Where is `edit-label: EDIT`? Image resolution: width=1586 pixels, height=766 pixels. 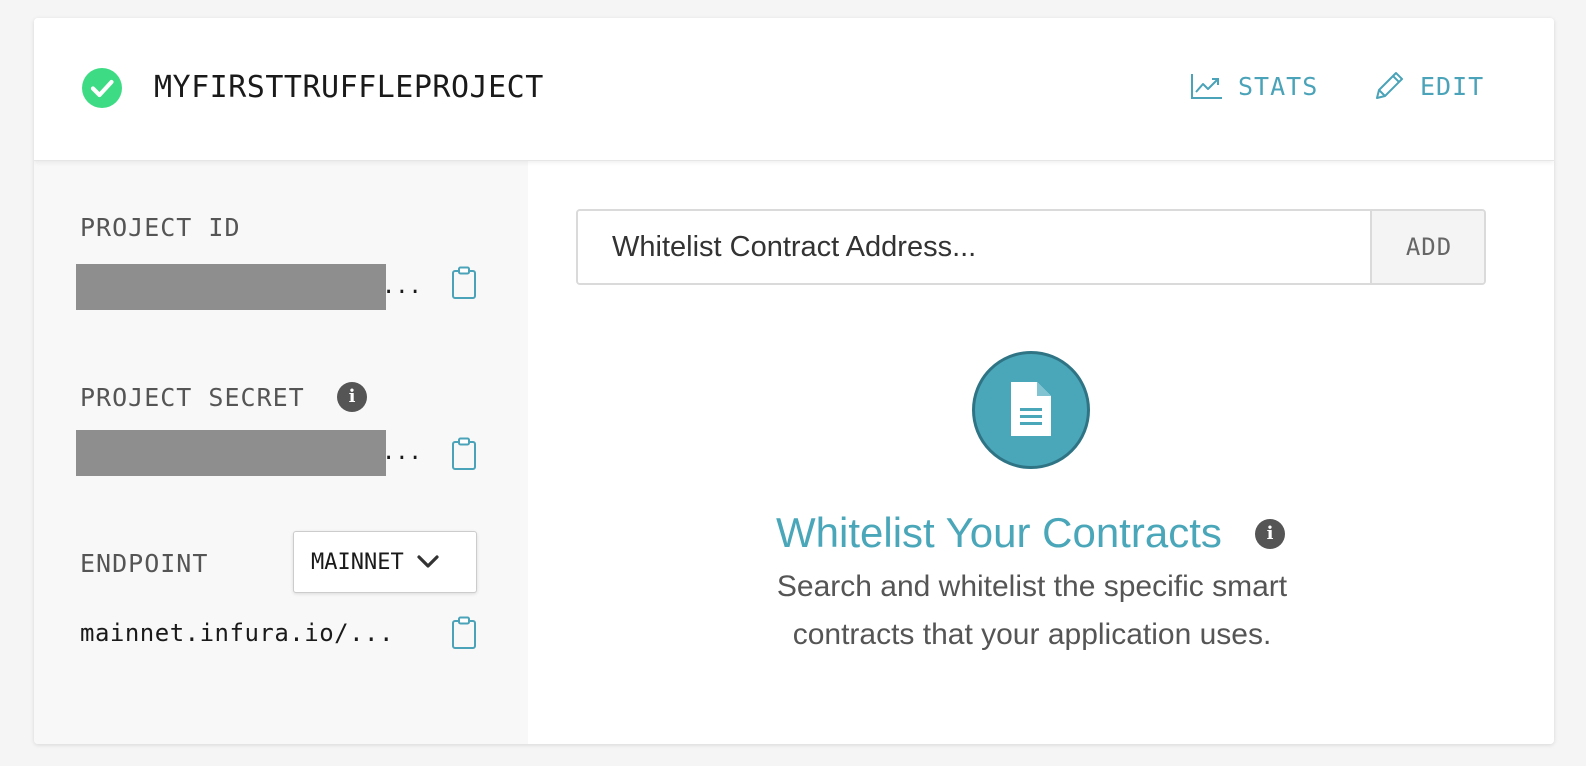 edit-label: EDIT is located at coordinates (1452, 86).